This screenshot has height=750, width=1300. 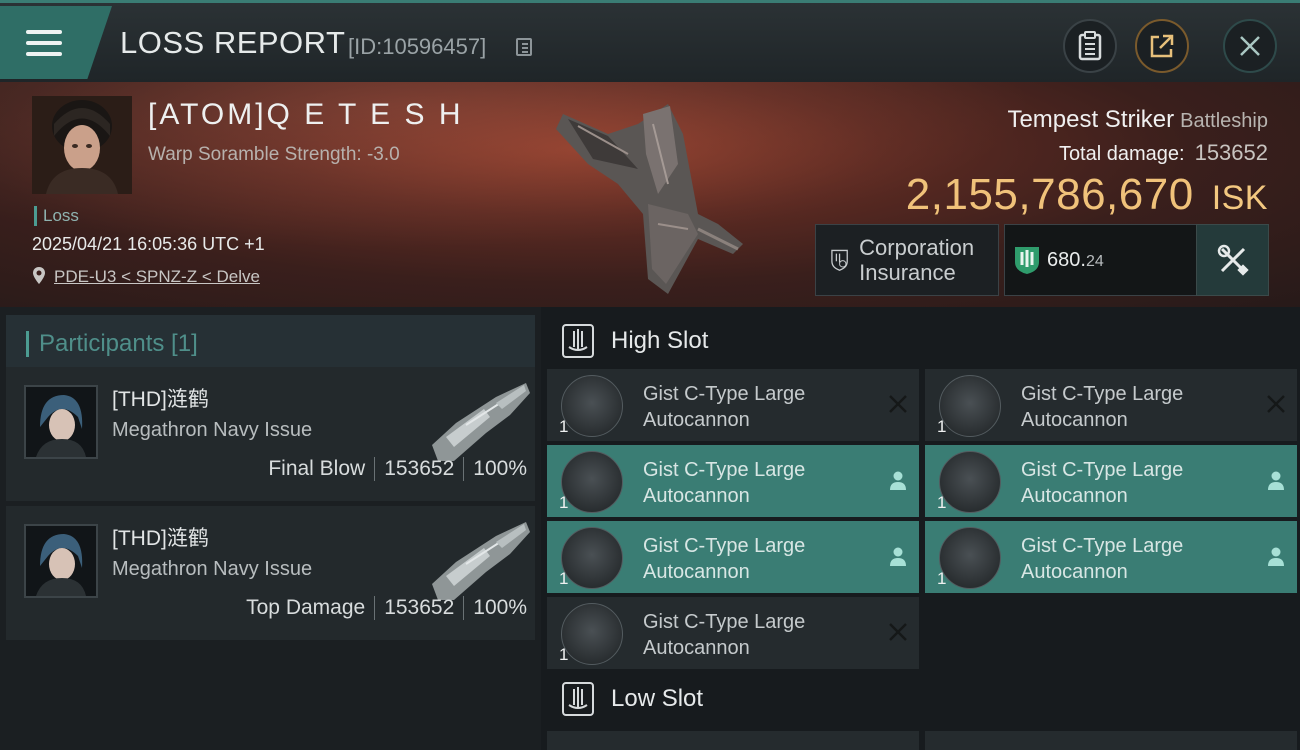 What do you see at coordinates (1121, 154) in the screenshot?
I see `total-damage-label: Total damage:` at bounding box center [1121, 154].